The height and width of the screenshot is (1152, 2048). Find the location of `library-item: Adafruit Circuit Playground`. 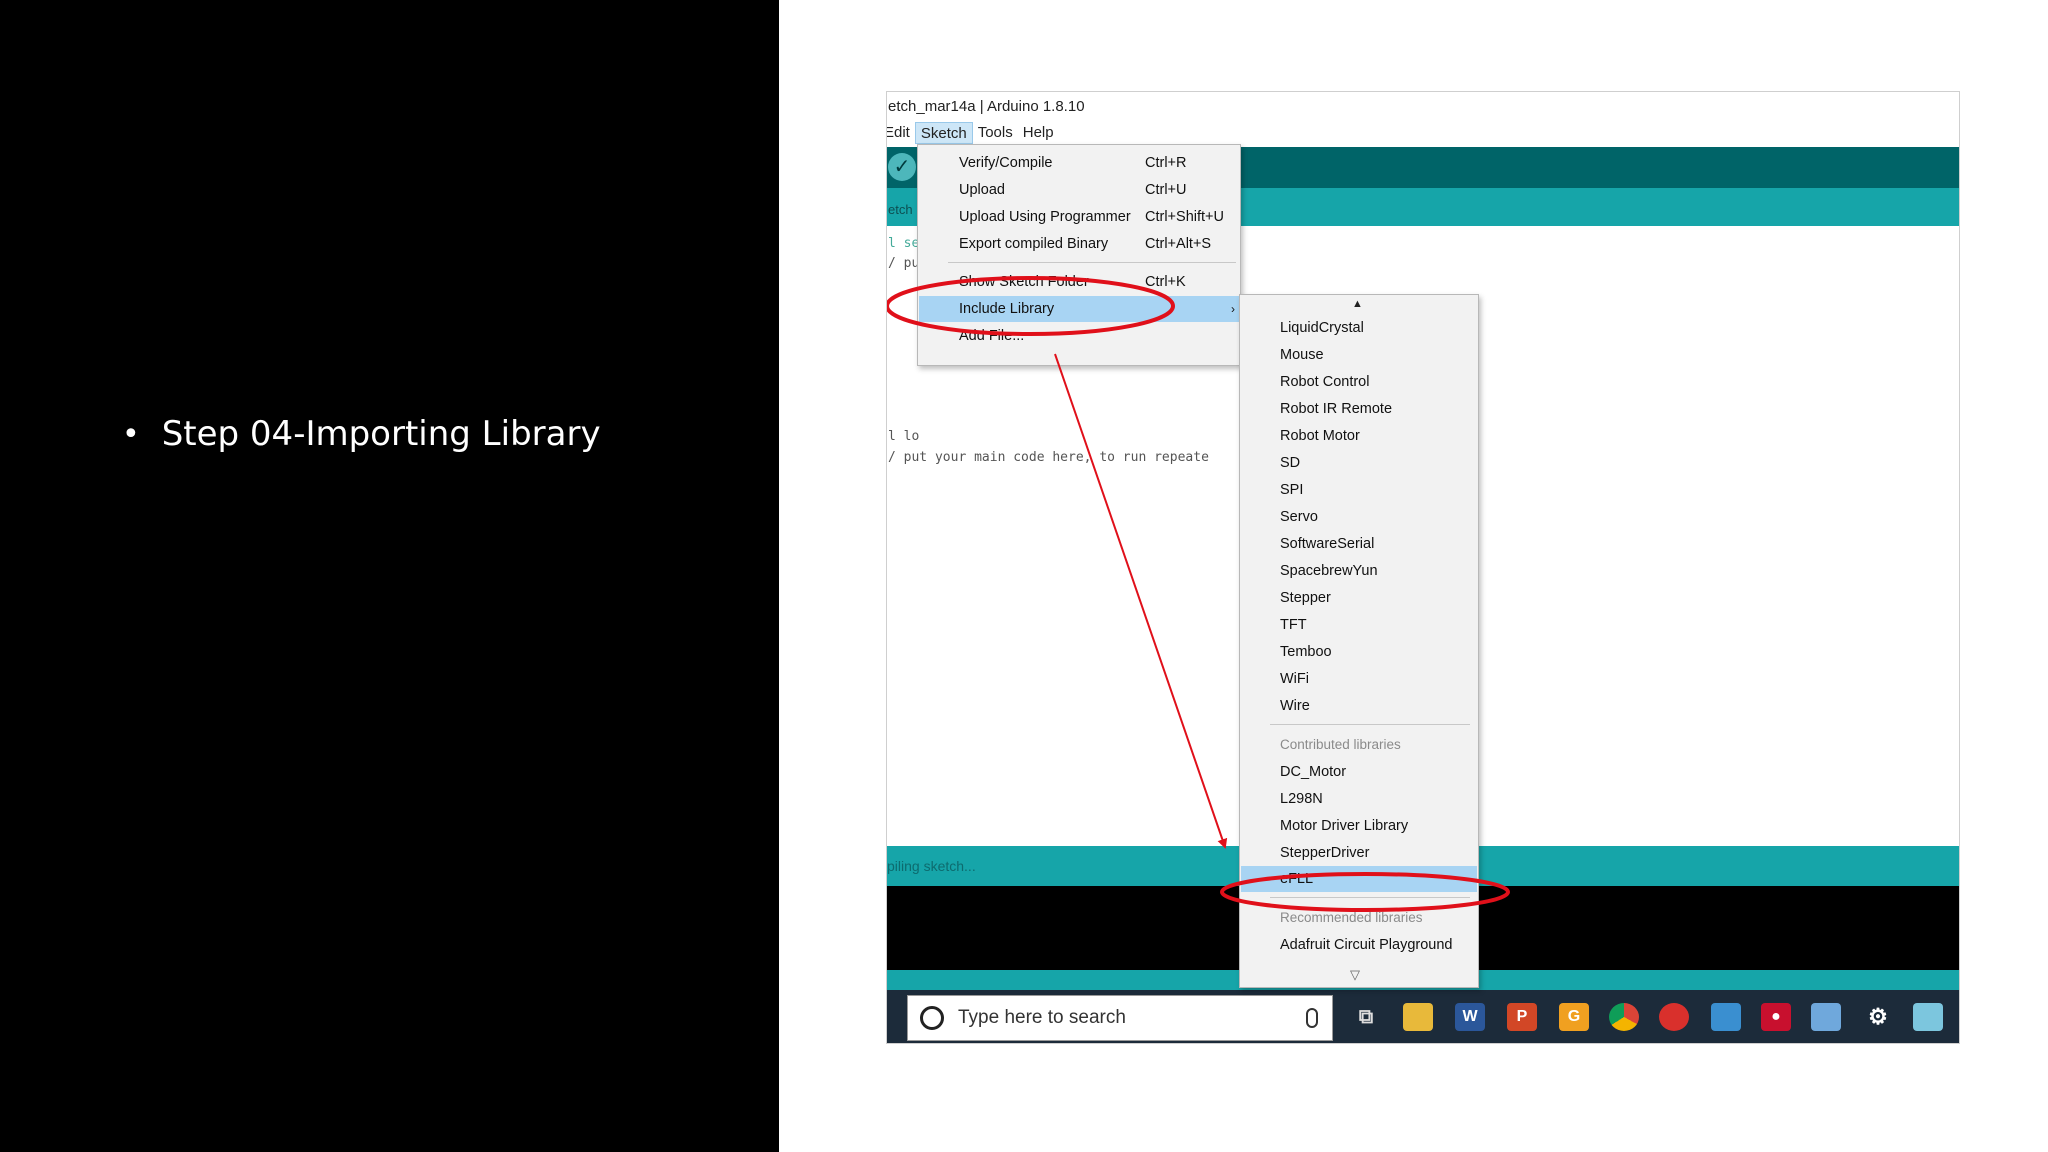

library-item: Adafruit Circuit Playground is located at coordinates (1359, 945).